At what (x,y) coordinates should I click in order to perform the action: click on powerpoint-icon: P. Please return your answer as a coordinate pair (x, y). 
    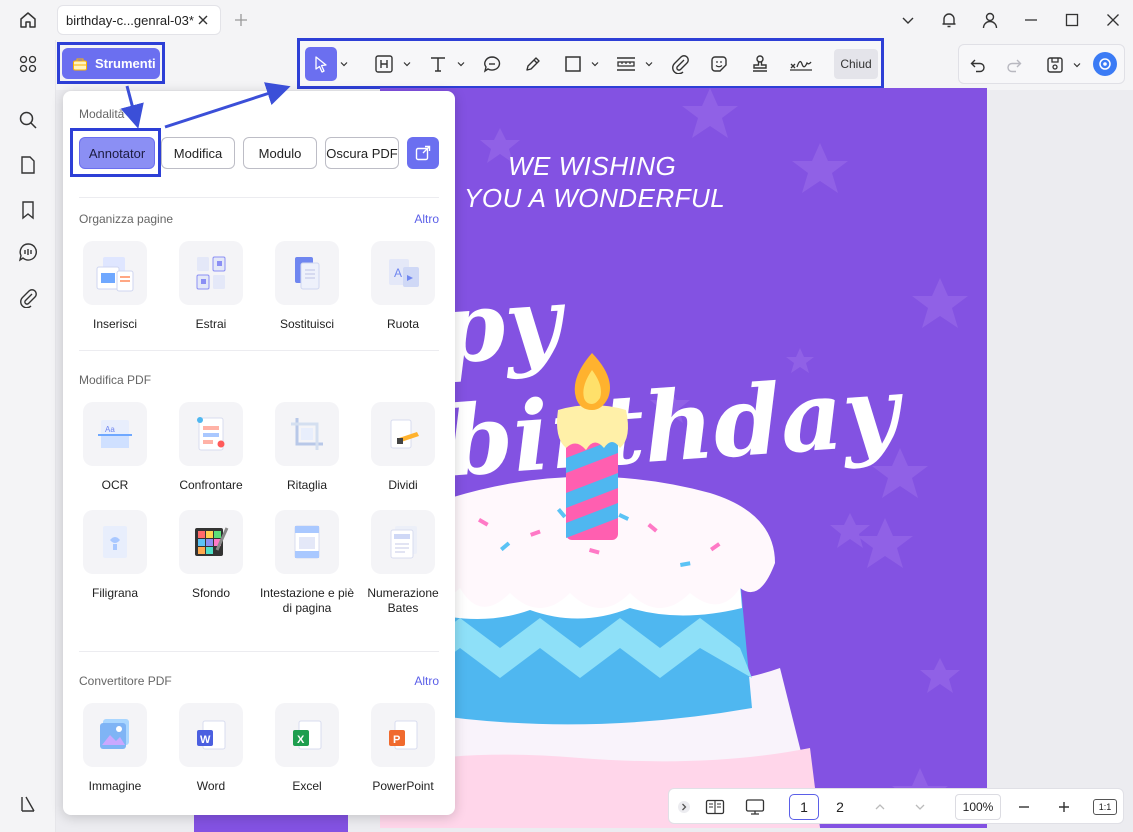
    Looking at the image, I should click on (403, 735).